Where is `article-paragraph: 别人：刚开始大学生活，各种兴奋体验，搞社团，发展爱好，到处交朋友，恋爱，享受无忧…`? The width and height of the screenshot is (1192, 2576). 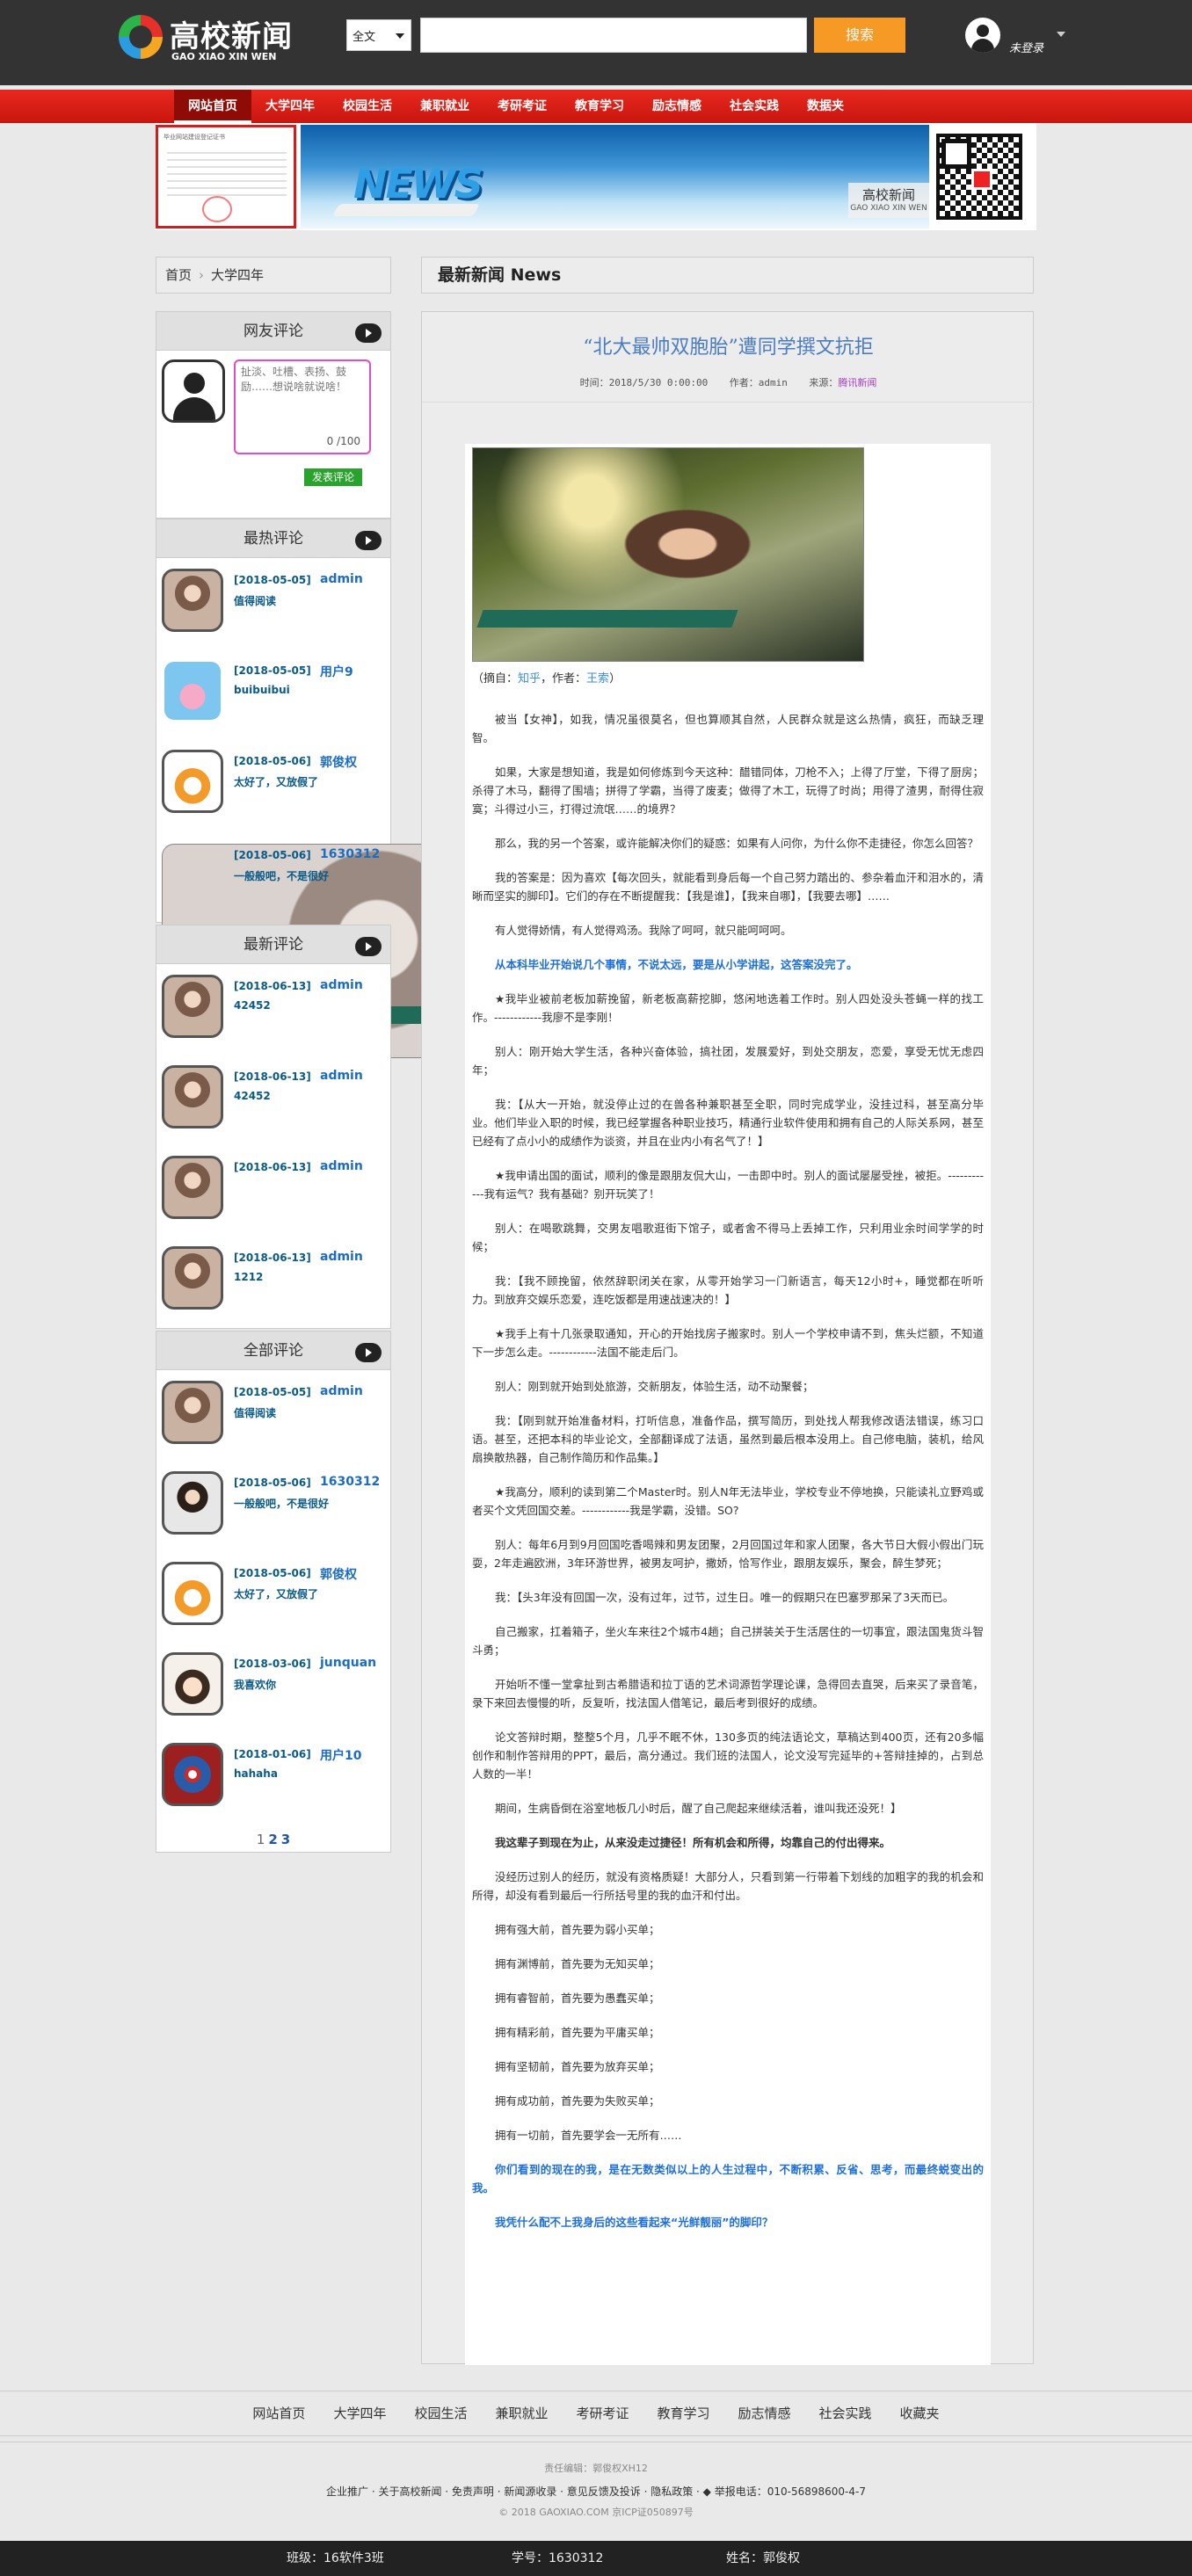
article-paragraph: 别人：刚开始大学生活，各种兴奋体验，搞社团，发展爱好，到处交朋友，恋爱，享受无忧… is located at coordinates (728, 1061).